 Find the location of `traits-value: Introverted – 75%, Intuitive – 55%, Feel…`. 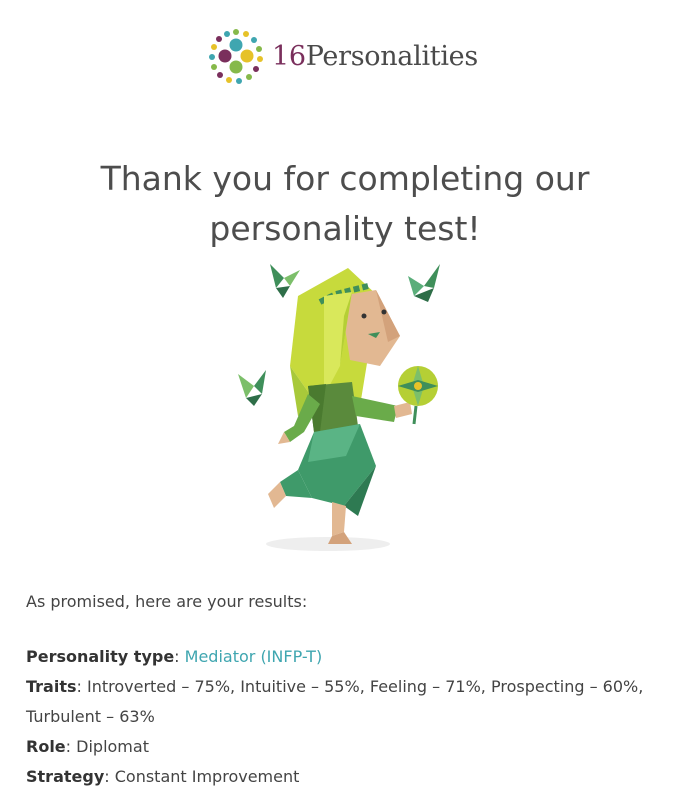

traits-value: Introverted – 75%, Intuitive – 55%, Feel… is located at coordinates (335, 701).